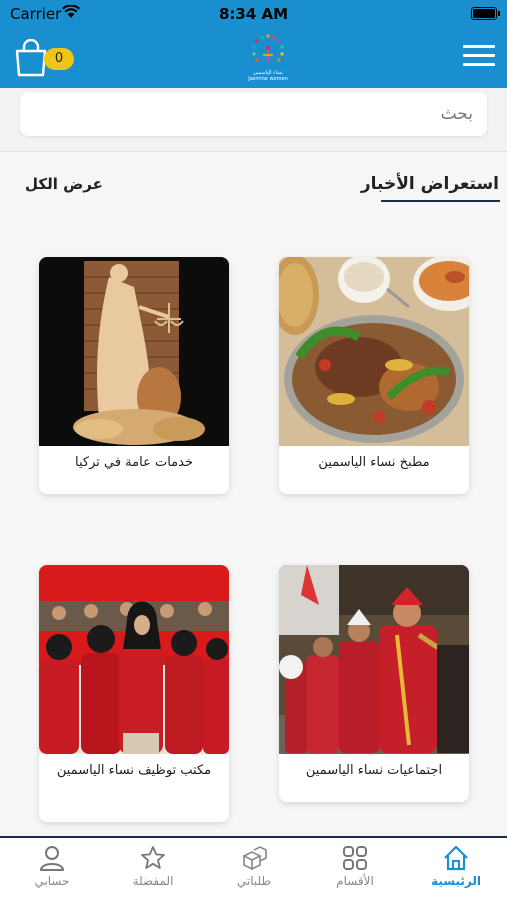 The image size is (507, 900). What do you see at coordinates (134, 462) in the screenshot?
I see `card-title: خدمات عامة في تركيا` at bounding box center [134, 462].